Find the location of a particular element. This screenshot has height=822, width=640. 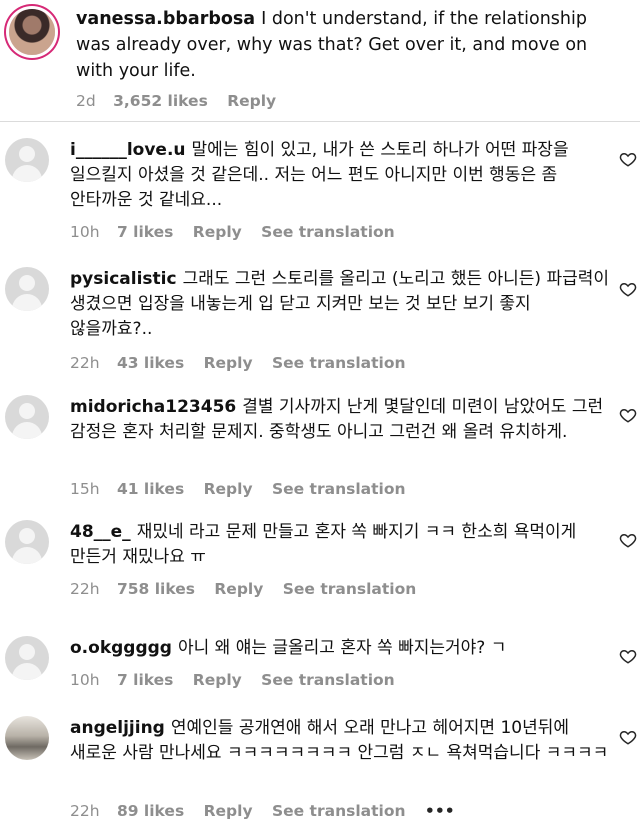

comment-time: 15h is located at coordinates (85, 489).